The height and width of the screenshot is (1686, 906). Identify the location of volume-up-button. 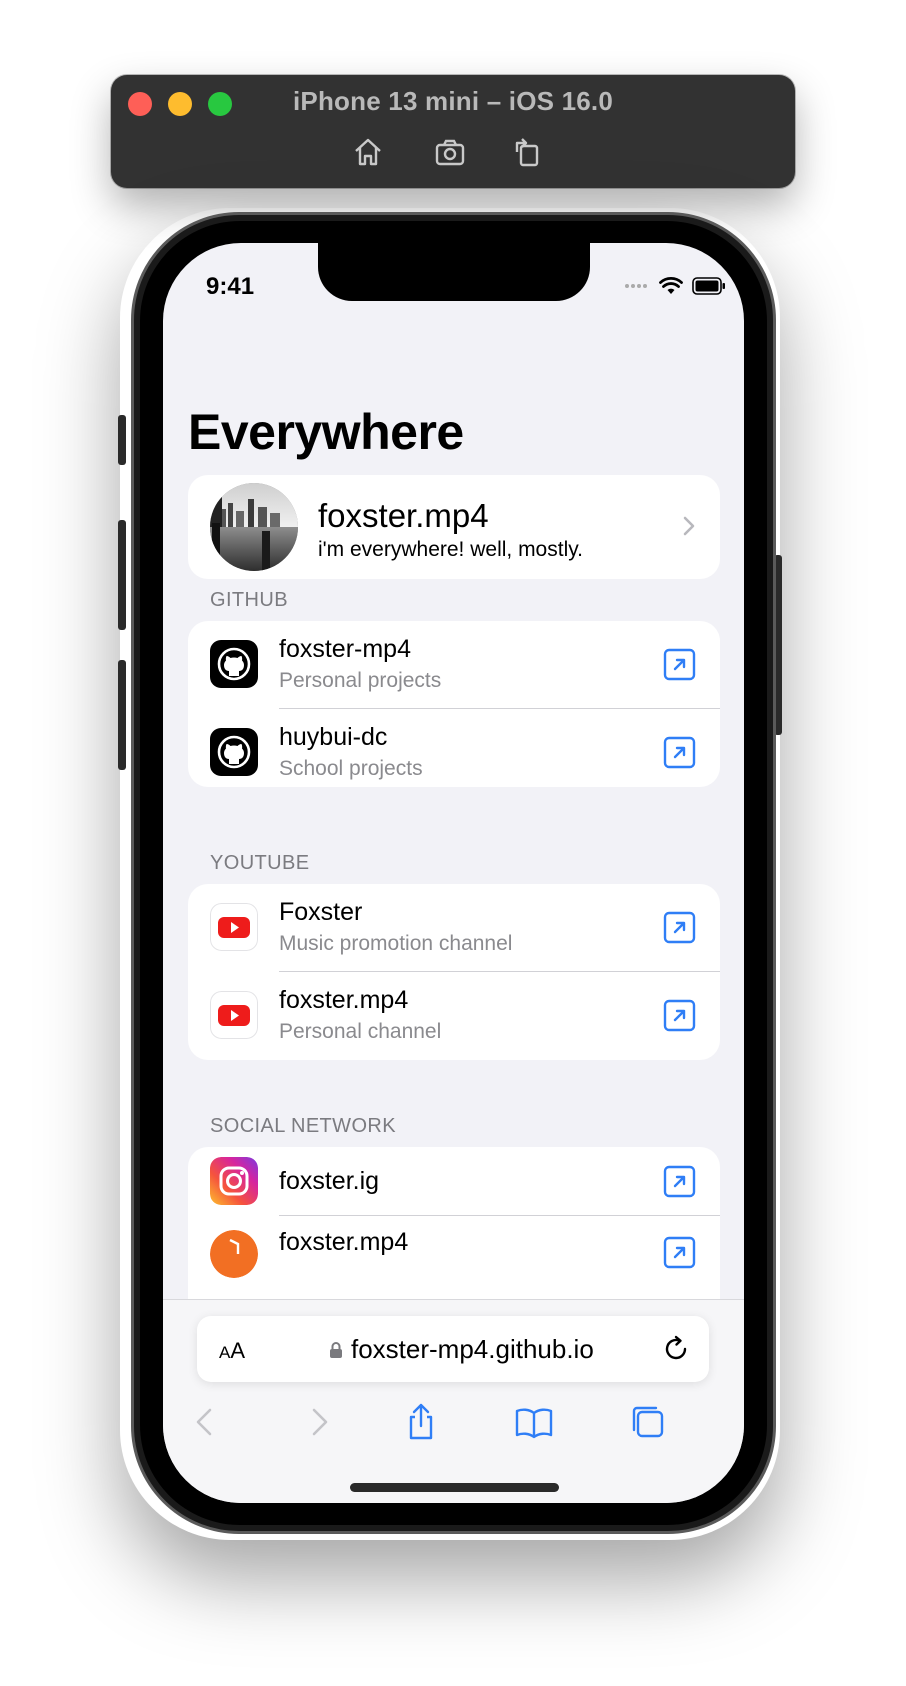
(122, 575).